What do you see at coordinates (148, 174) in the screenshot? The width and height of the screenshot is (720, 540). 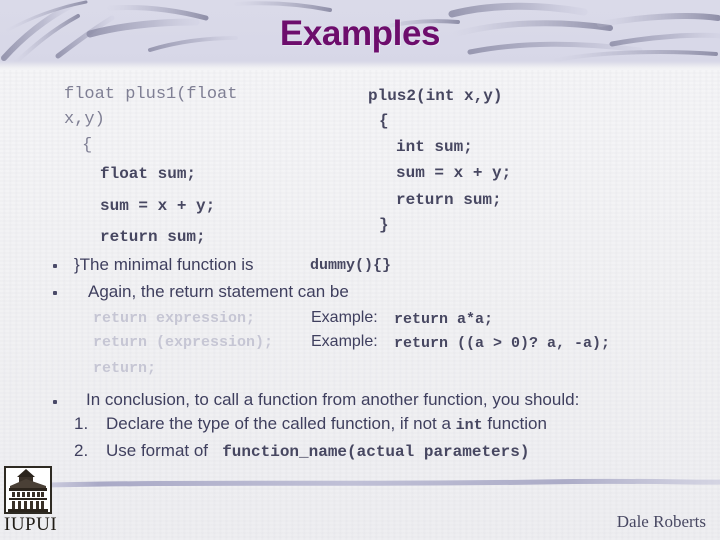 I see `code-left-line-1: float sum;` at bounding box center [148, 174].